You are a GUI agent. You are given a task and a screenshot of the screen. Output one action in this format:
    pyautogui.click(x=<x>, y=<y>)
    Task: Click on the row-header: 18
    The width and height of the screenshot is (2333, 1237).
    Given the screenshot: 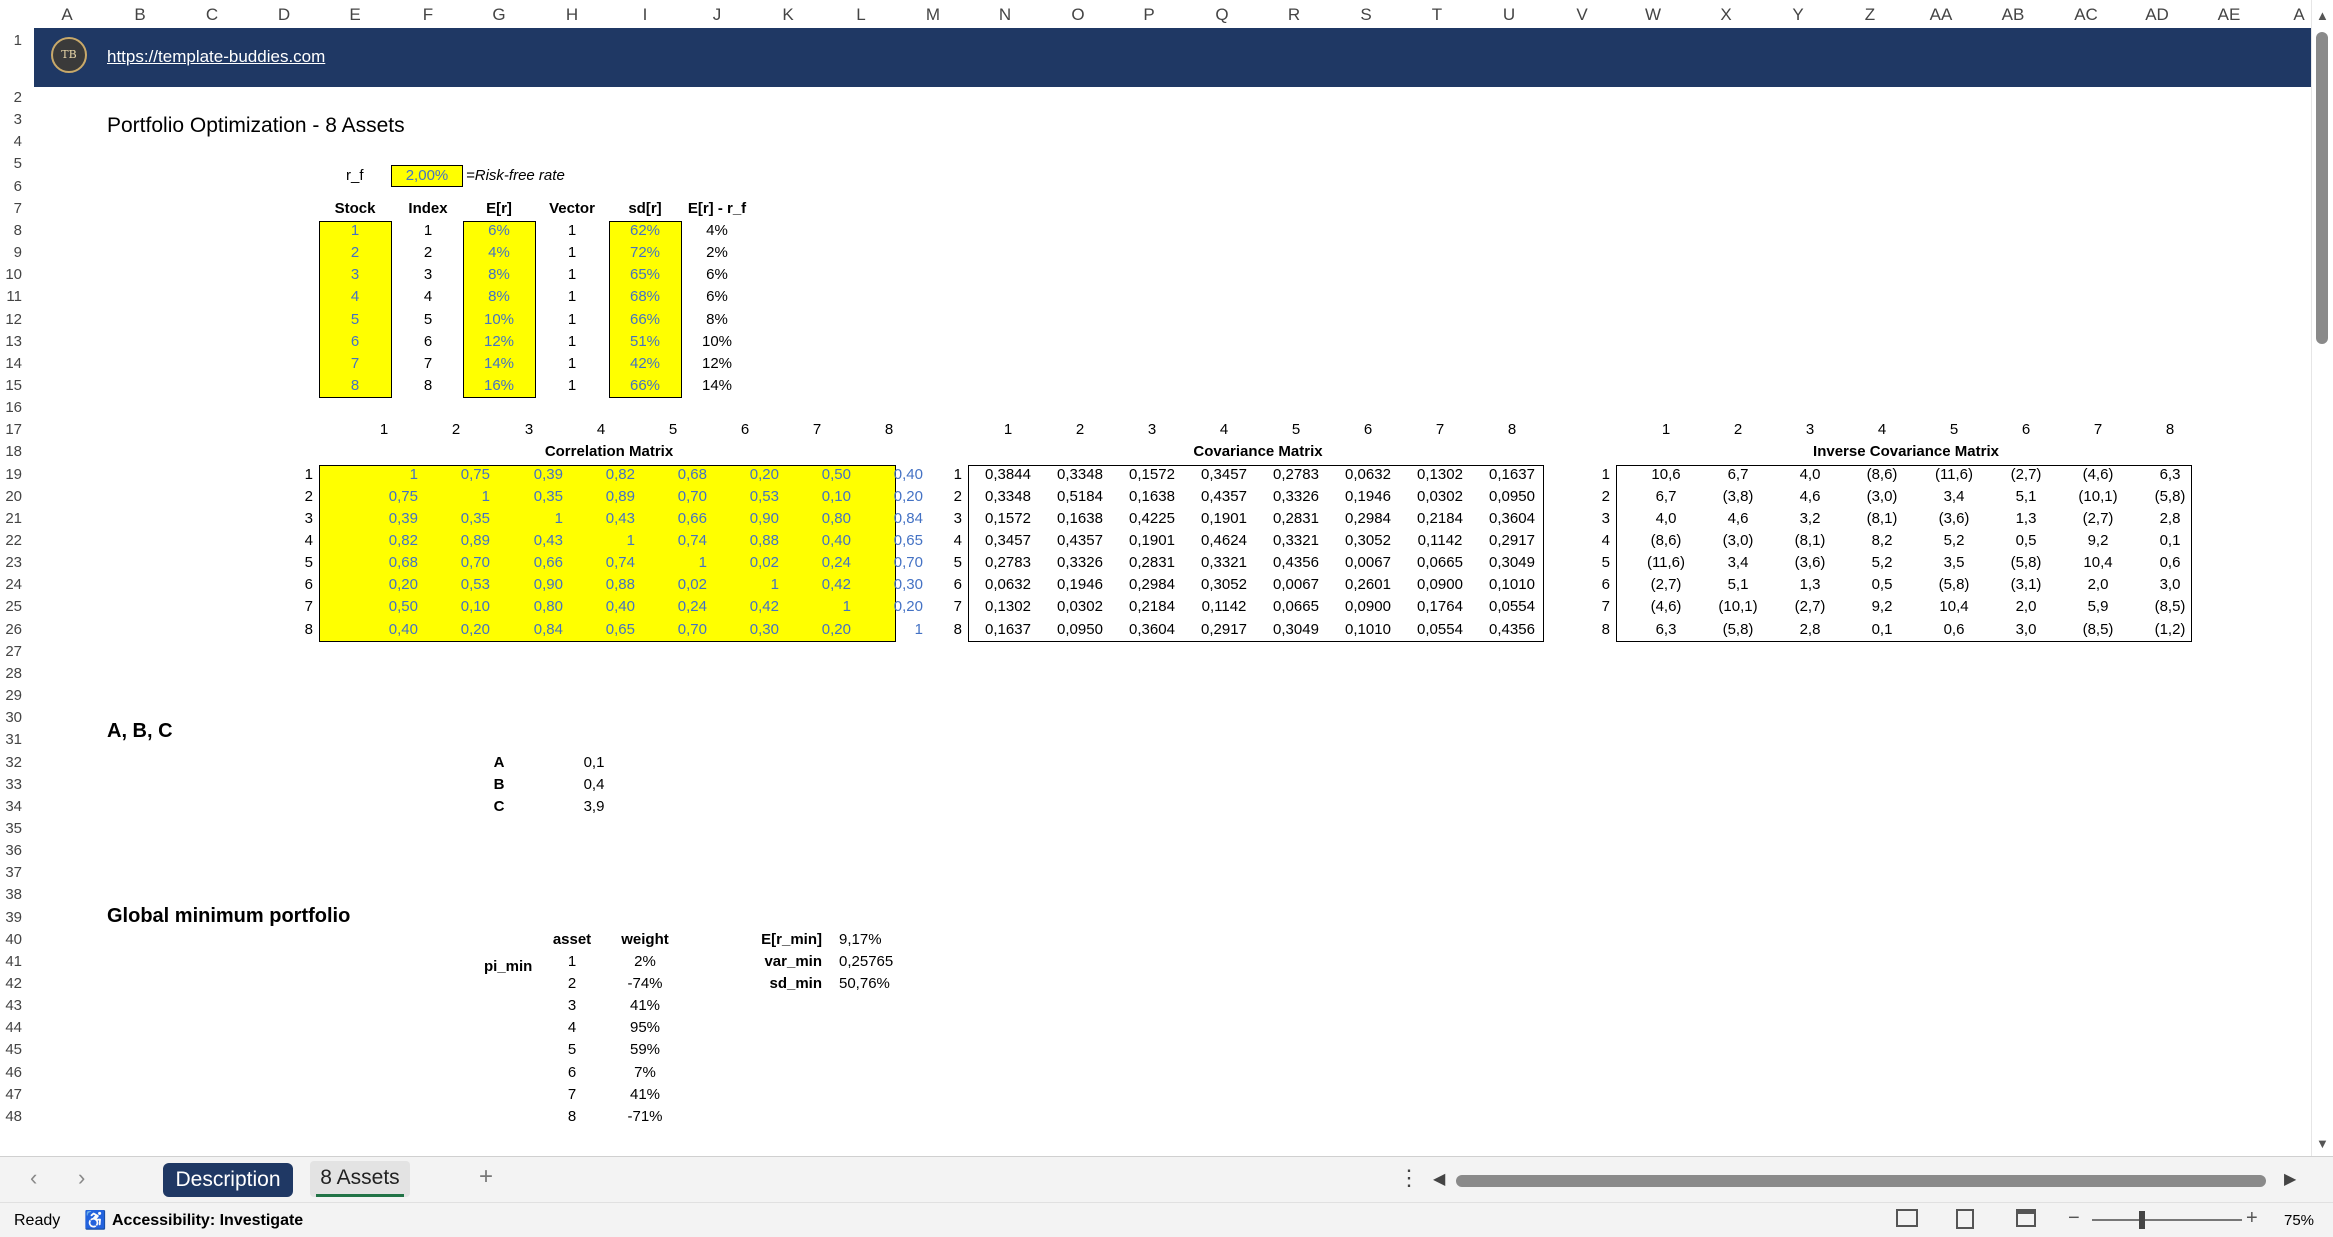 What is the action you would take?
    pyautogui.click(x=11, y=452)
    